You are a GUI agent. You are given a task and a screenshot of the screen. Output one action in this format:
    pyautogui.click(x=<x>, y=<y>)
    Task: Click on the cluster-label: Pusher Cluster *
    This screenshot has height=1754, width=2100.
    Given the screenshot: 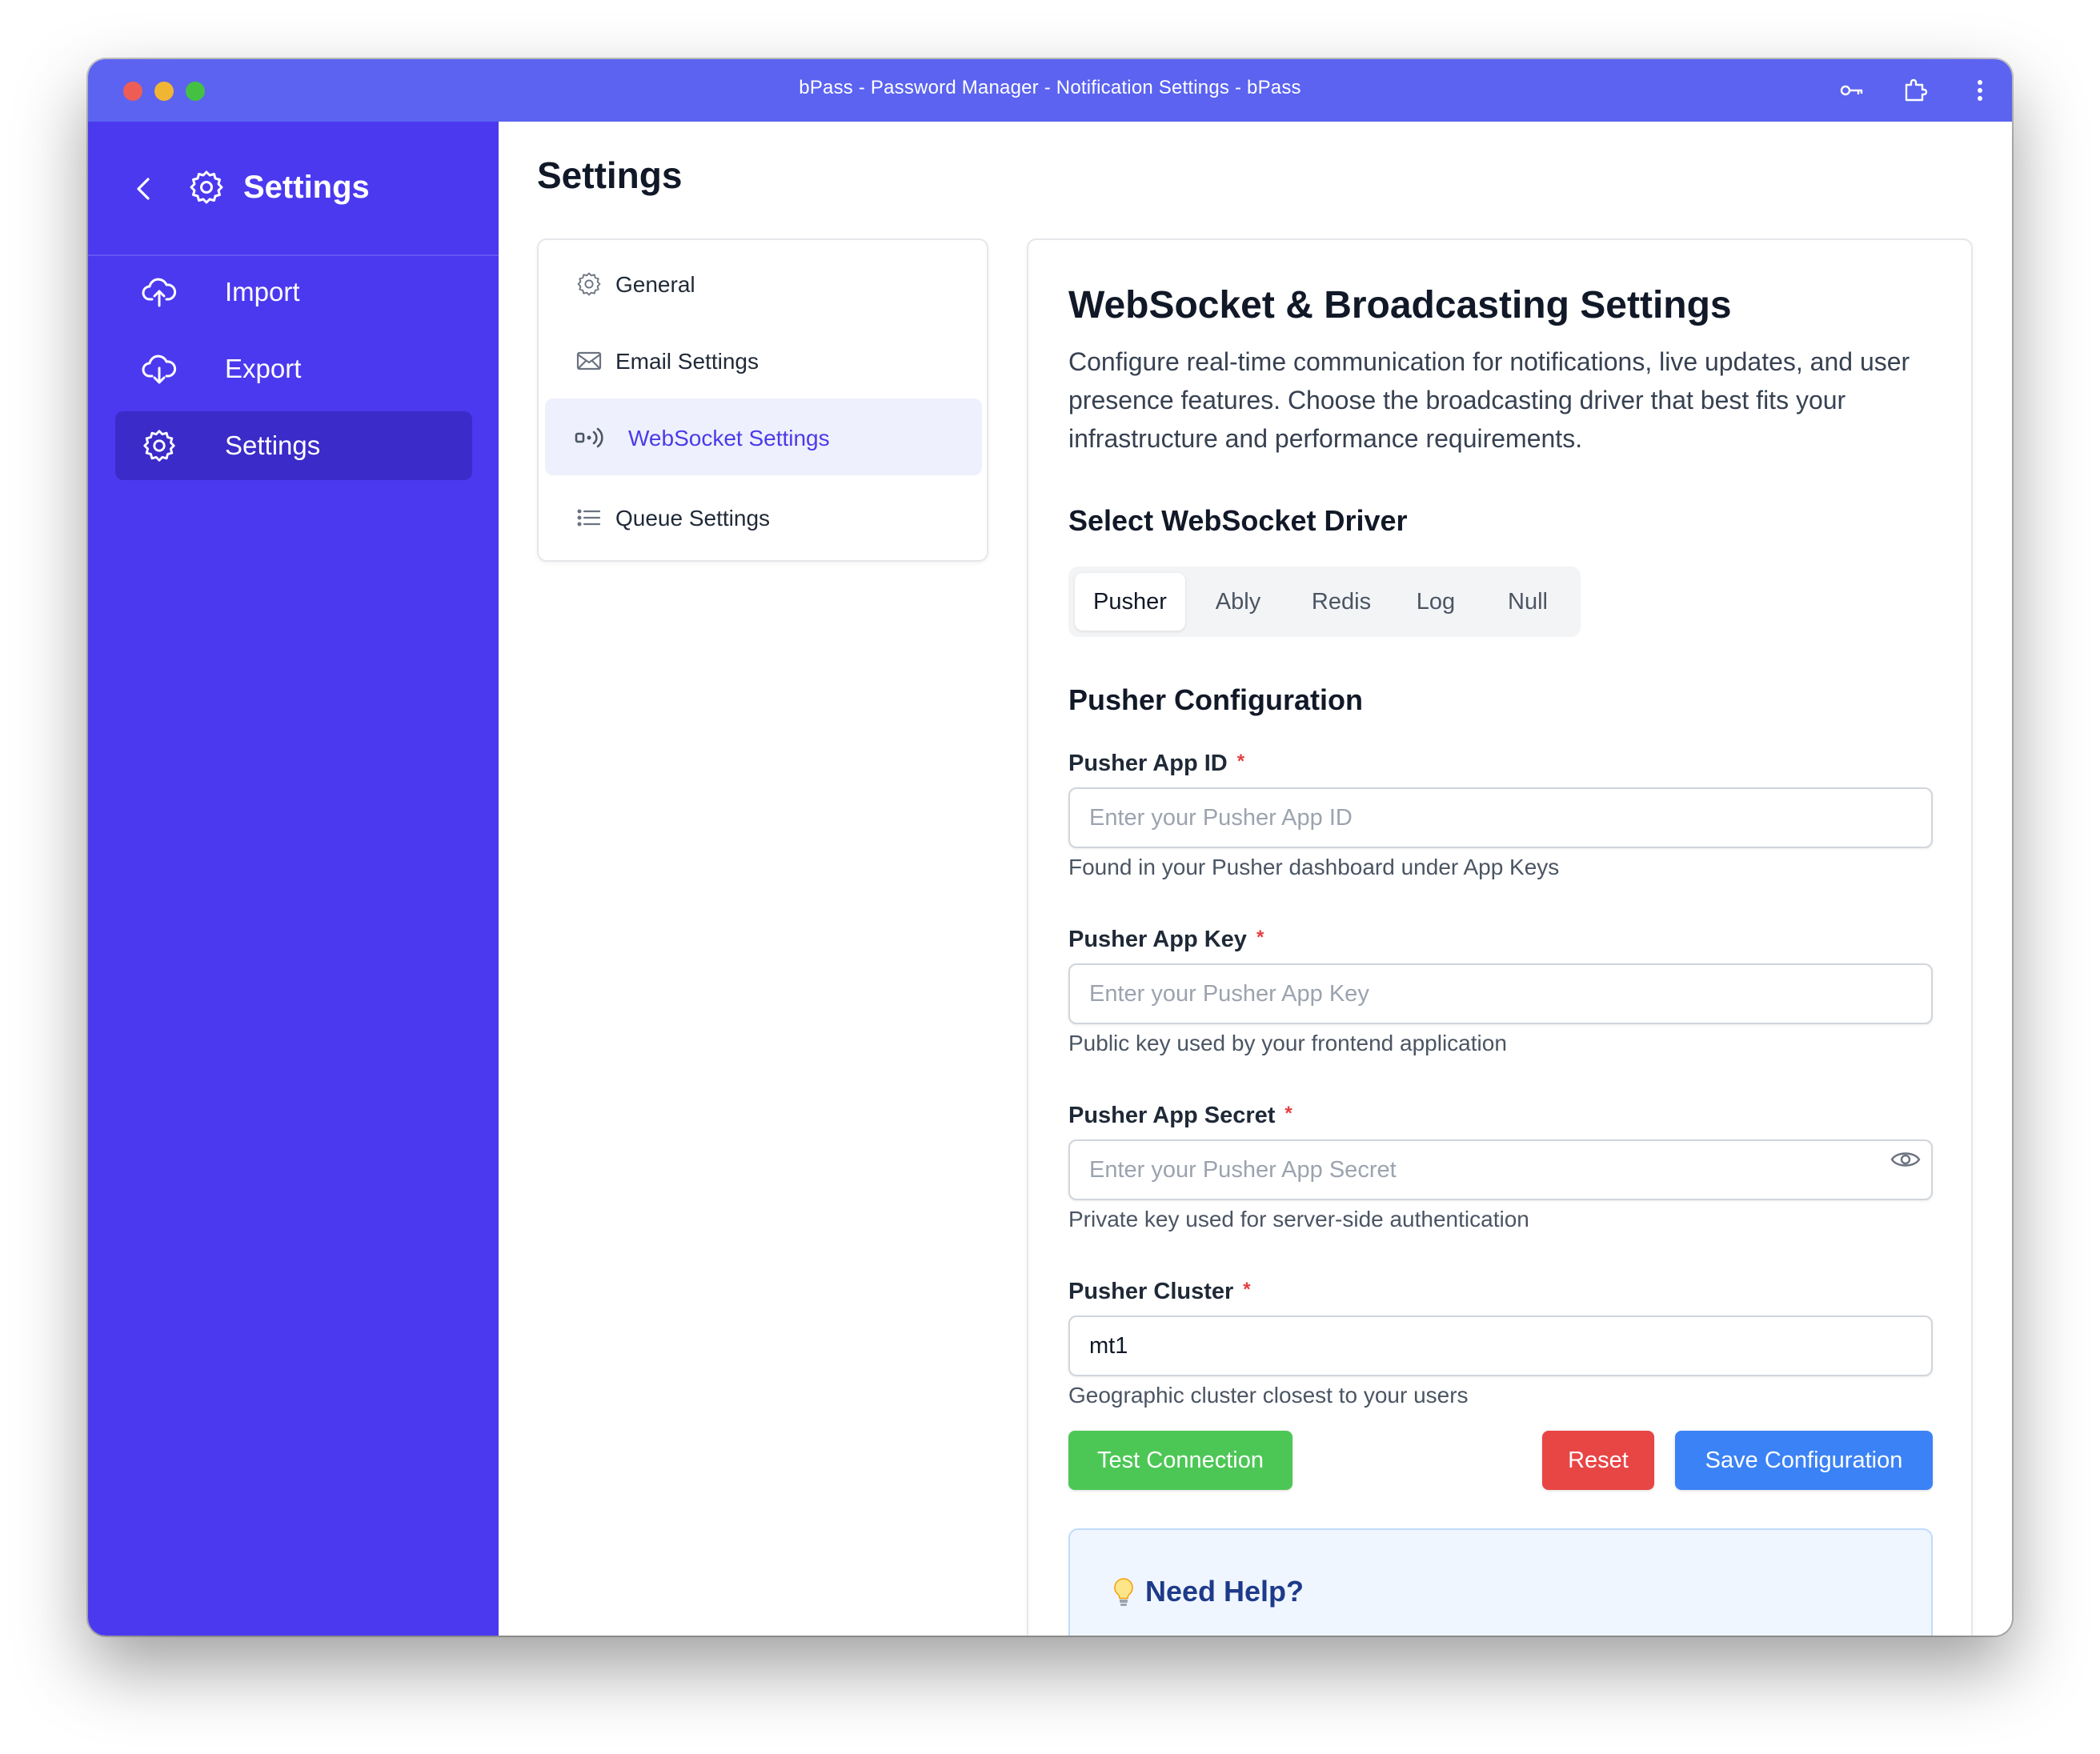 What is the action you would take?
    pyautogui.click(x=1159, y=1291)
    